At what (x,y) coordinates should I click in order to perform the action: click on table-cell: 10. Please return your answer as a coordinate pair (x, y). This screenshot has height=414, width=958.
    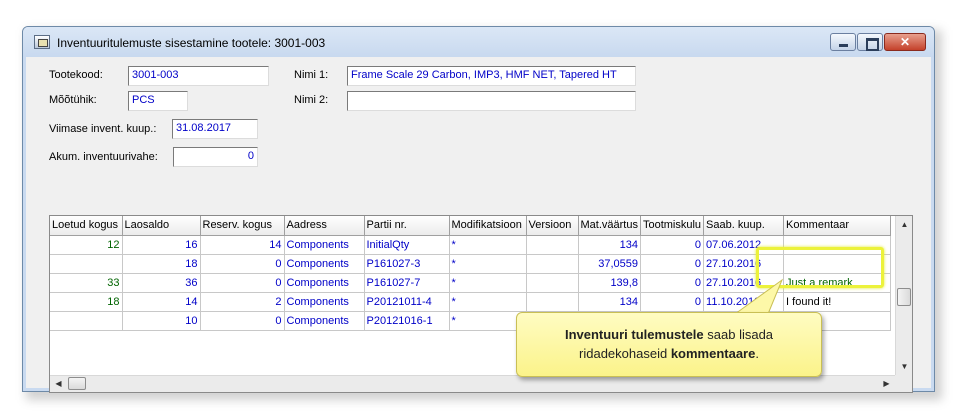
    Looking at the image, I should click on (161, 321).